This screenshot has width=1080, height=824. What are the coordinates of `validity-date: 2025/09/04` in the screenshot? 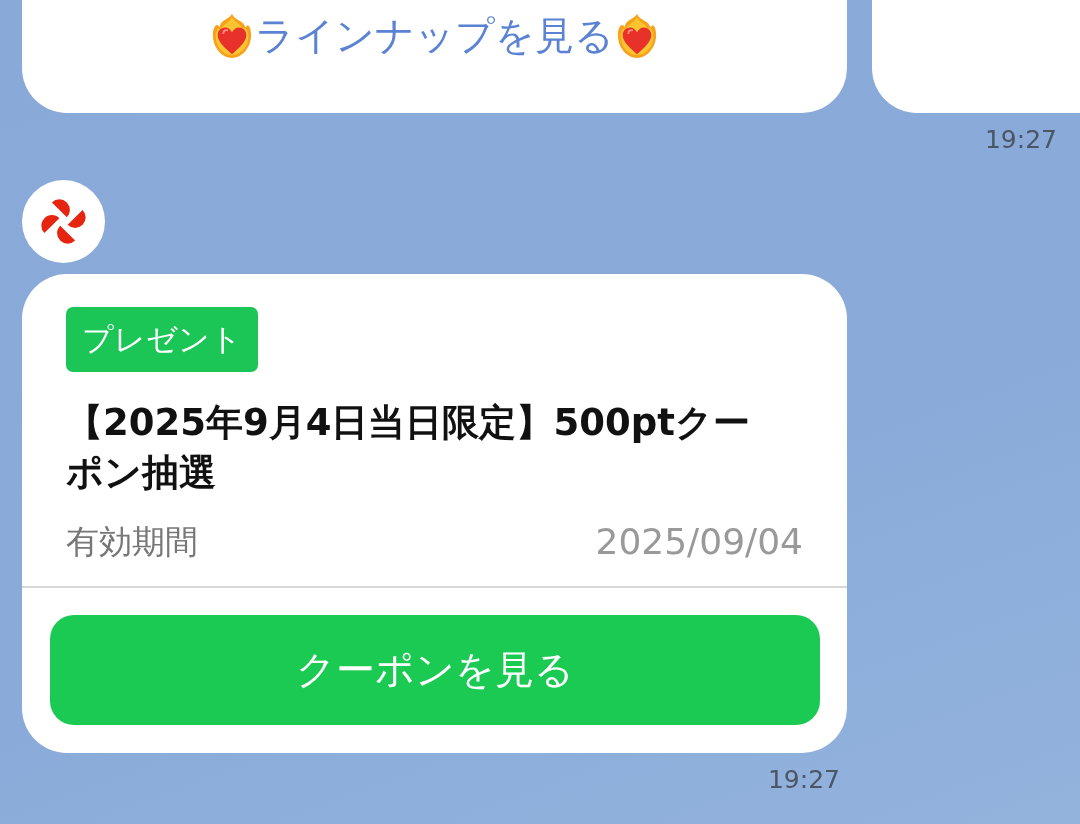 It's located at (699, 542).